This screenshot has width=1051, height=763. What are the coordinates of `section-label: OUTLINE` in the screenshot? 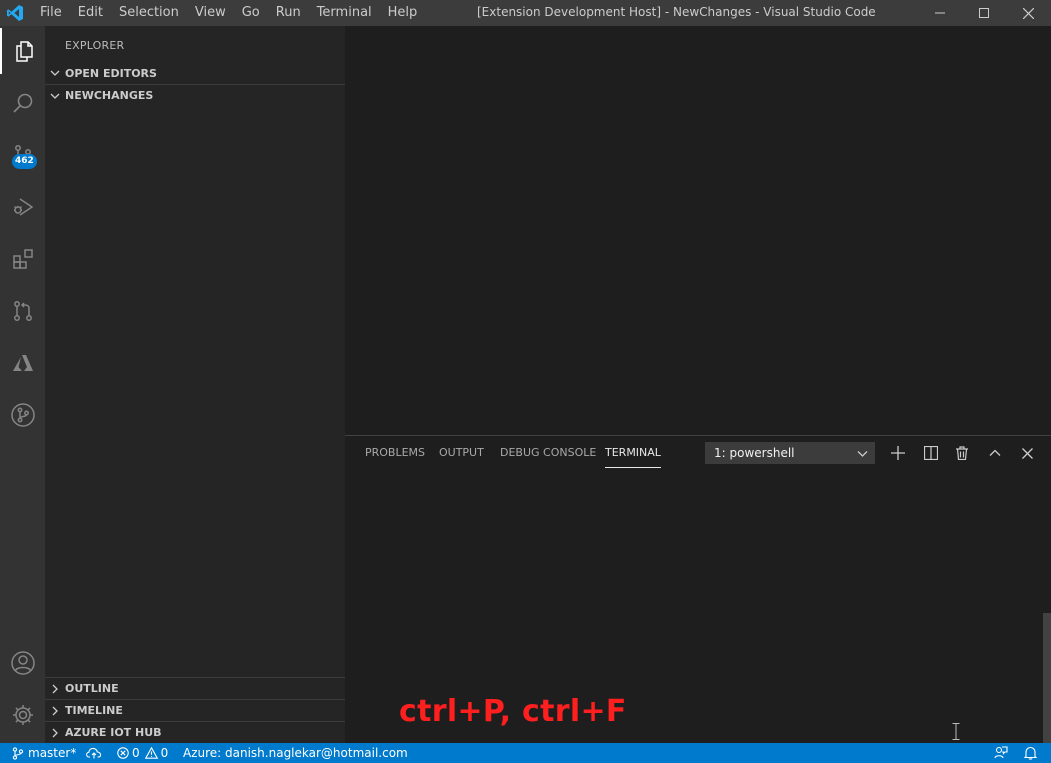 It's located at (92, 688).